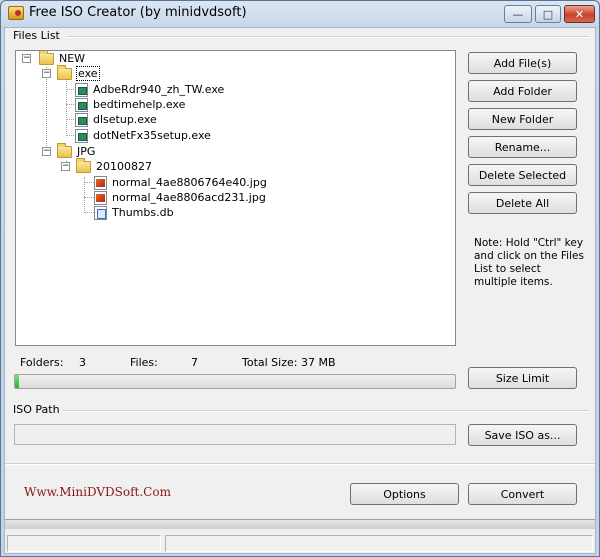  Describe the element at coordinates (300, 464) in the screenshot. I see `section-divider` at that location.